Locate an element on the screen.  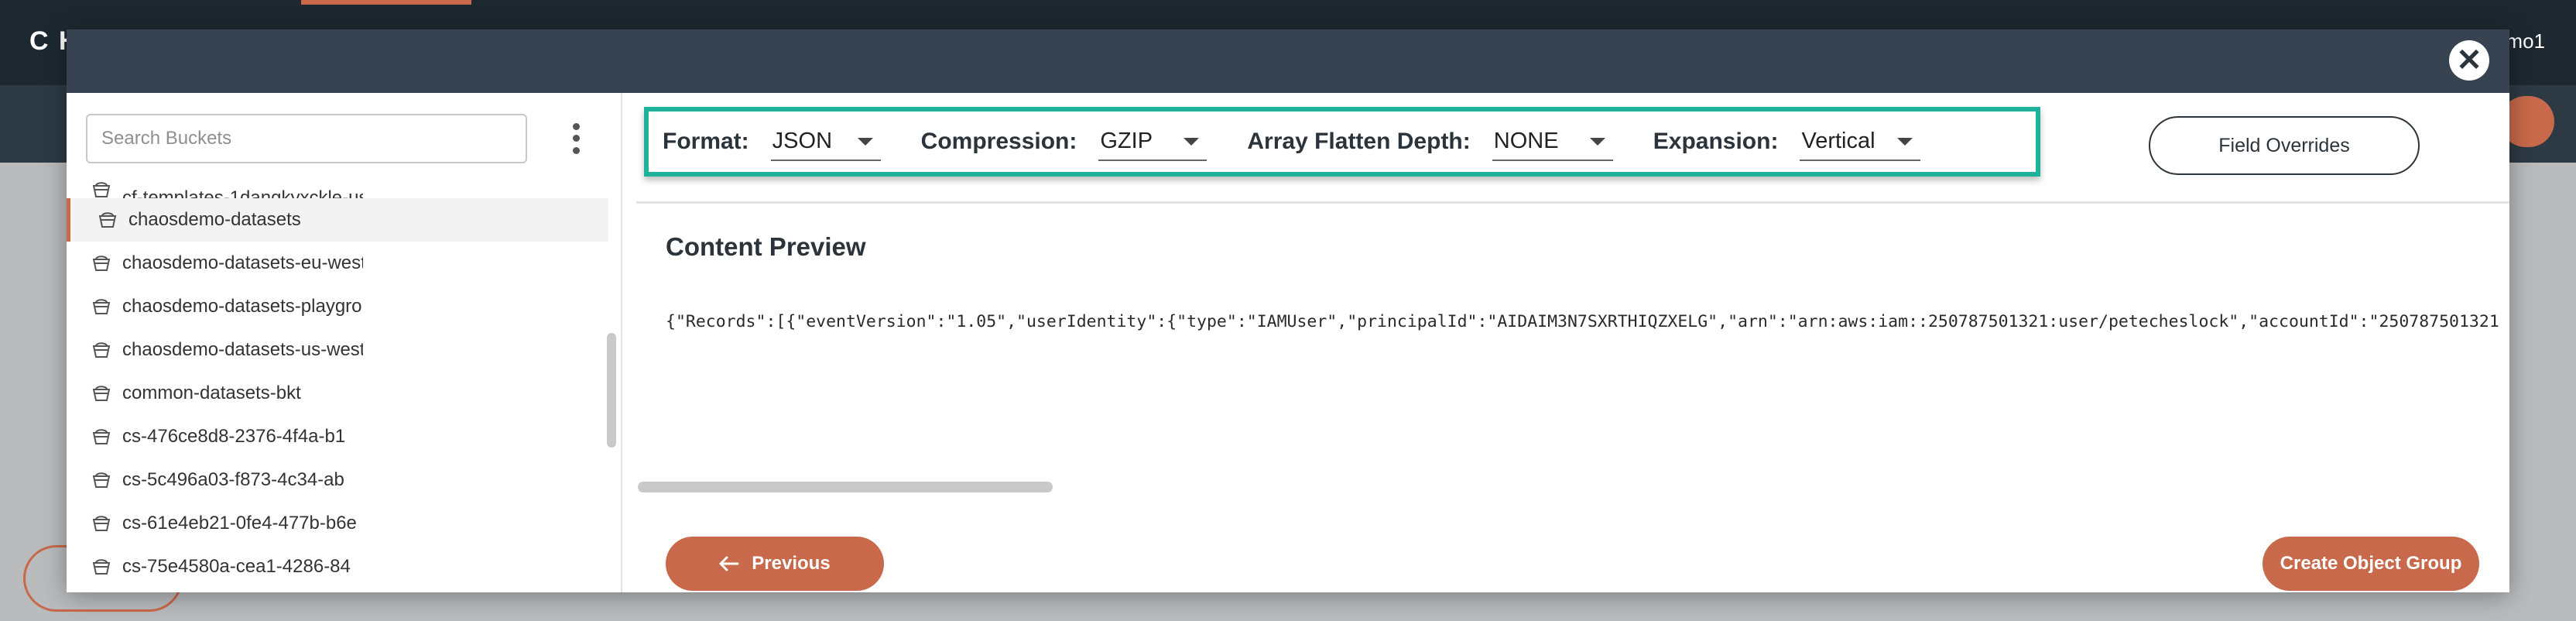
create-object-group-button: Create Object Group is located at coordinates (2371, 564).